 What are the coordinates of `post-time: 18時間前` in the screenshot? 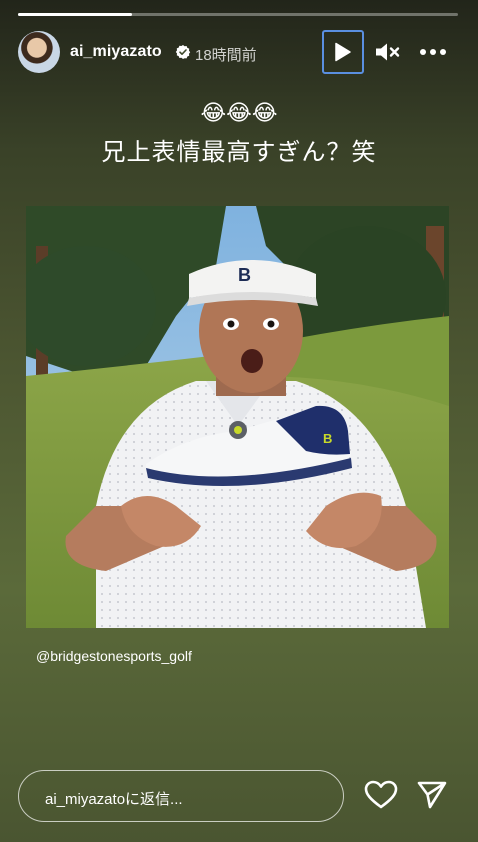 It's located at (226, 55).